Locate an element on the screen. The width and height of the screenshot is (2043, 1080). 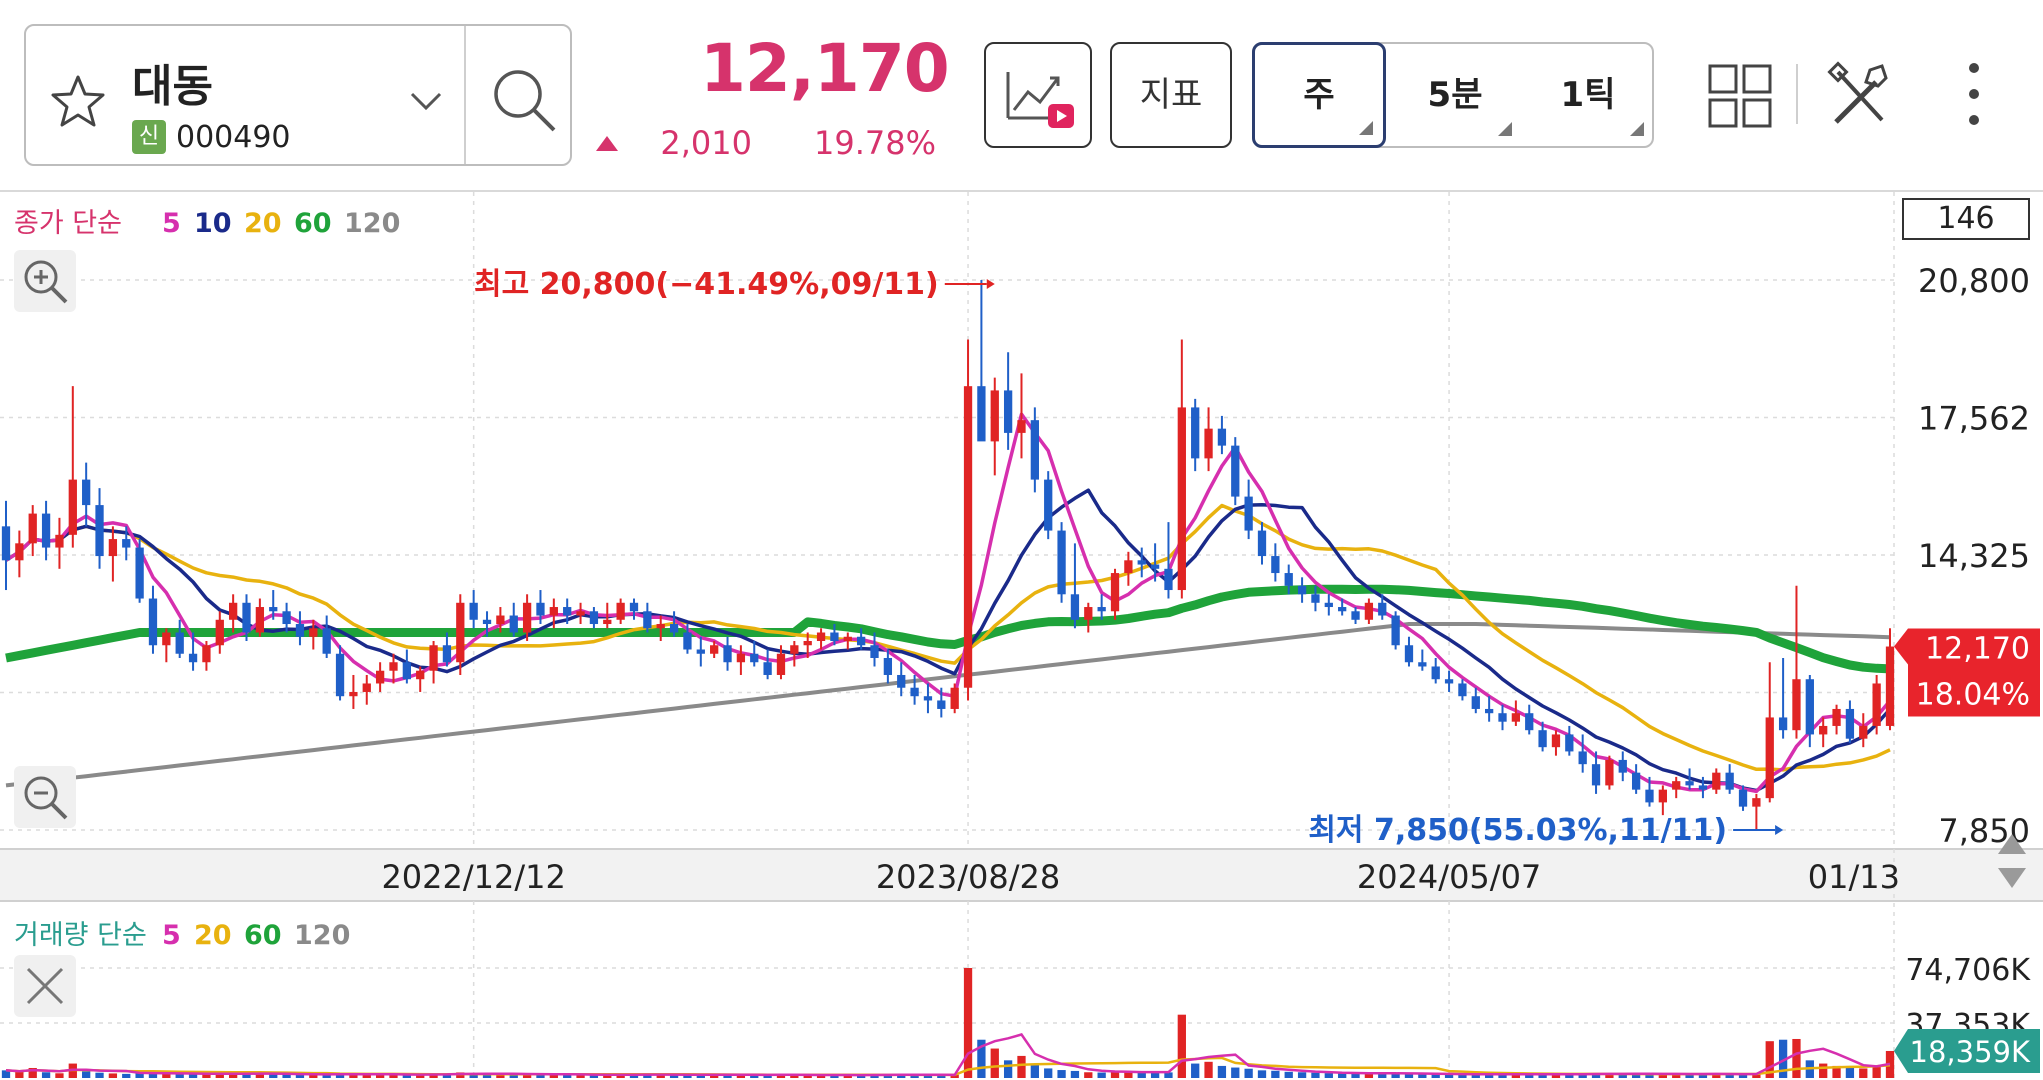
search-icon is located at coordinates (524, 100).